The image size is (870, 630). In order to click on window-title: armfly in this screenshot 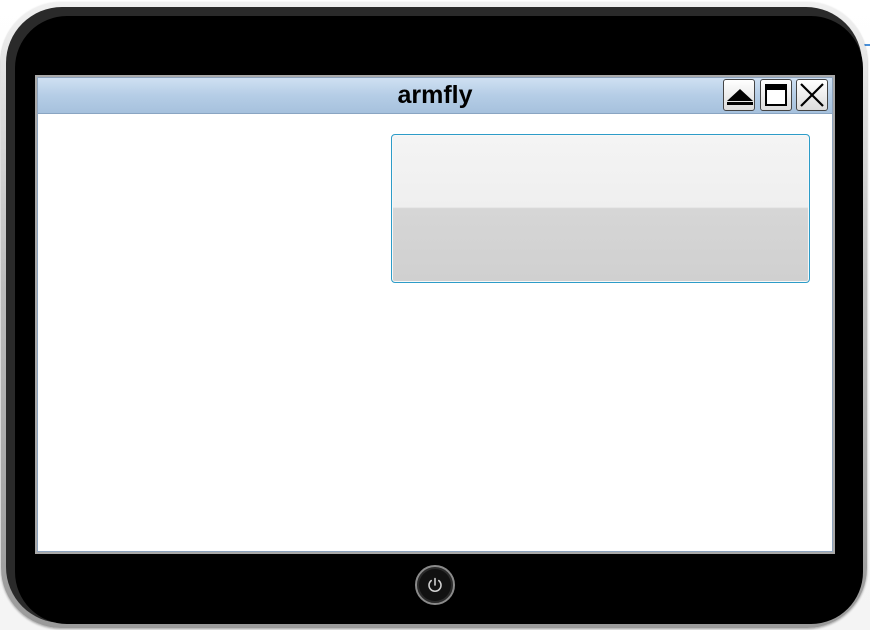, I will do `click(435, 95)`.